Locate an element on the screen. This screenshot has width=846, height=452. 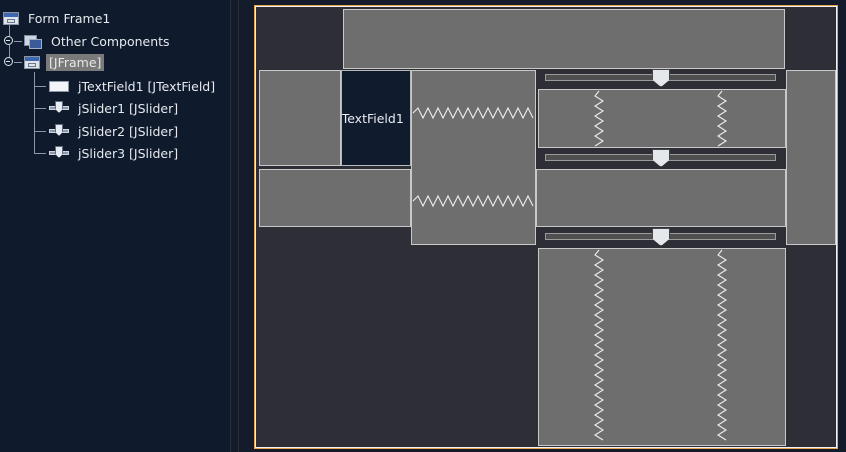
textfield-icon is located at coordinates (59, 86).